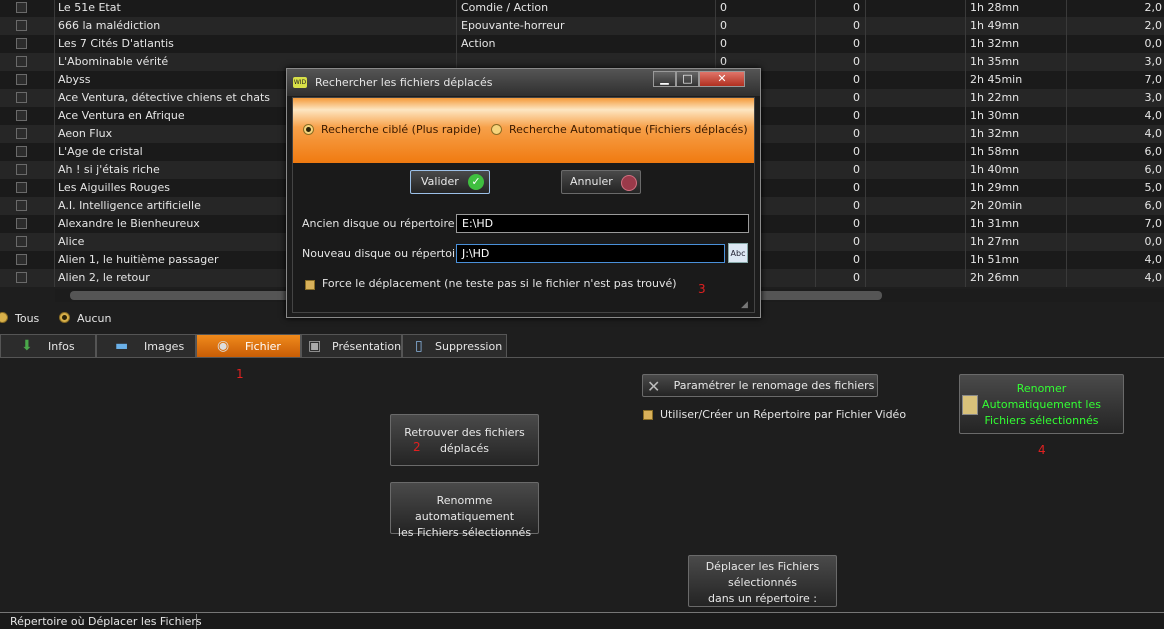 The image size is (1164, 629). I want to click on duration-cell: 1h 30mn, so click(1016, 116).